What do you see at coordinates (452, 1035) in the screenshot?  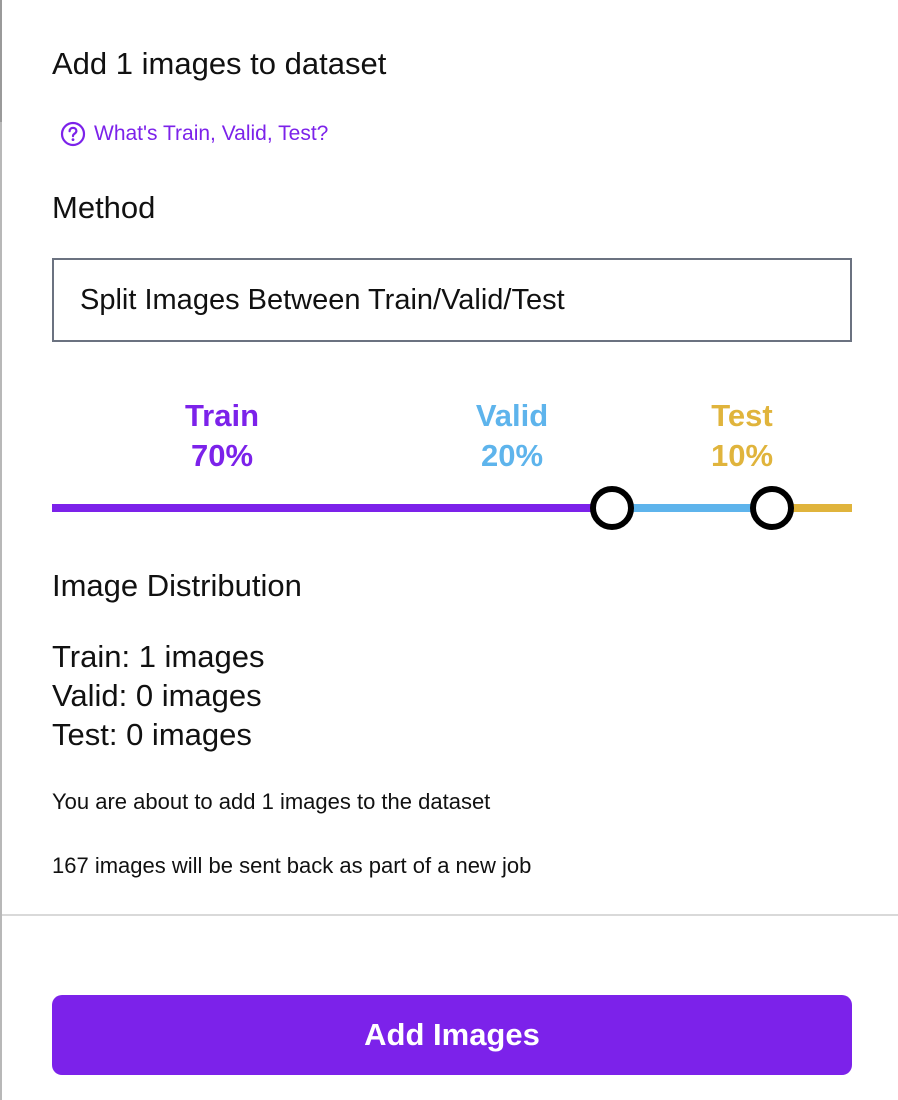 I see `add-images-button: Add Images` at bounding box center [452, 1035].